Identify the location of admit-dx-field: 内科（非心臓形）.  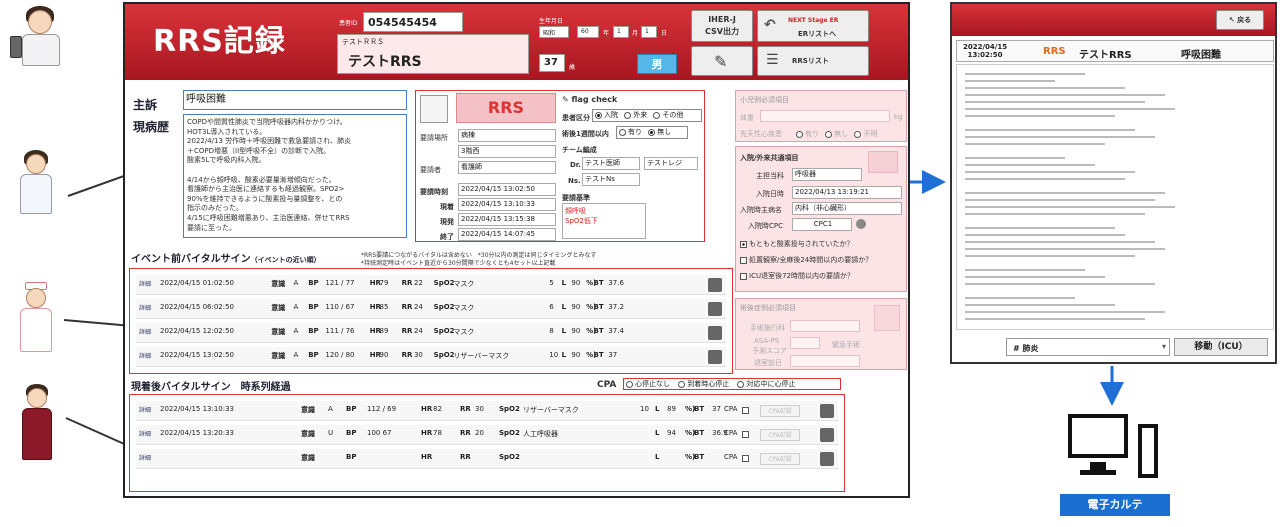
(847, 208).